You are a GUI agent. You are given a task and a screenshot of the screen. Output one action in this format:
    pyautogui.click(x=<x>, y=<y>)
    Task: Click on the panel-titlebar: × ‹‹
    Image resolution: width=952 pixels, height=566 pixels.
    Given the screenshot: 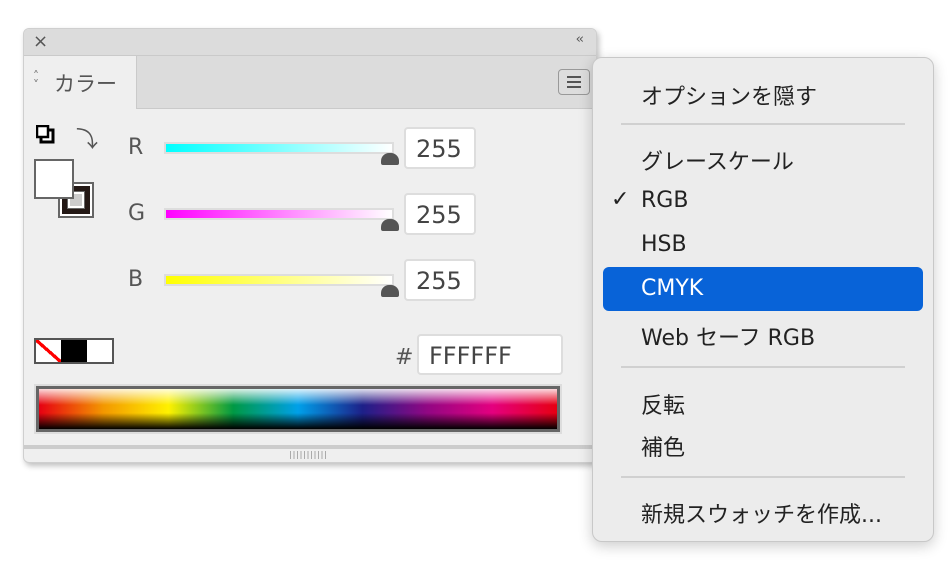 What is the action you would take?
    pyautogui.click(x=310, y=42)
    